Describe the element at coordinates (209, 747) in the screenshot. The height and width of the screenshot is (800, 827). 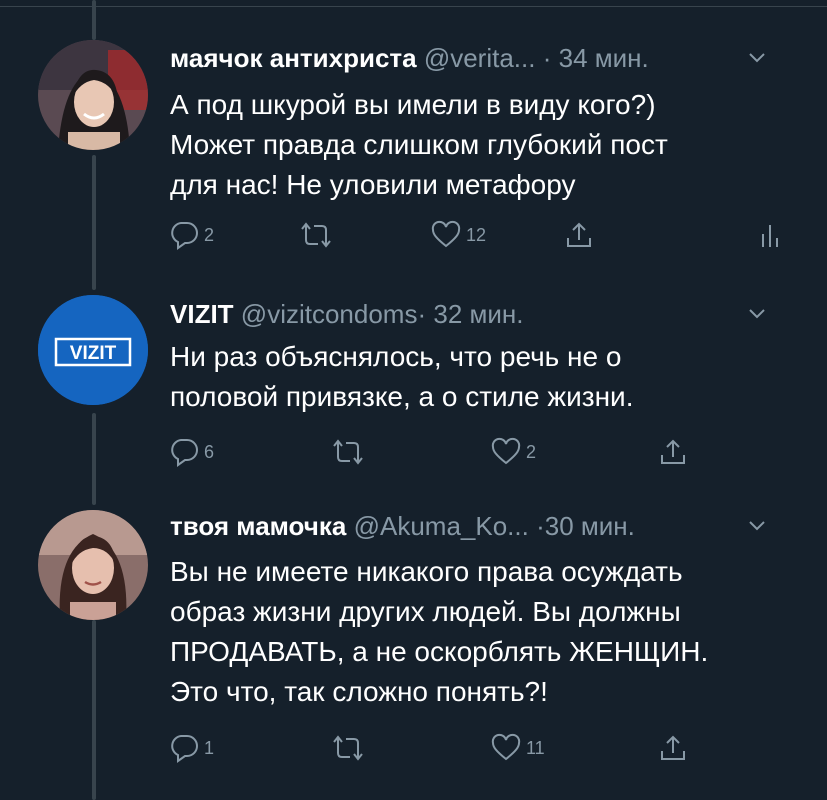
I see `reply-count: 1` at that location.